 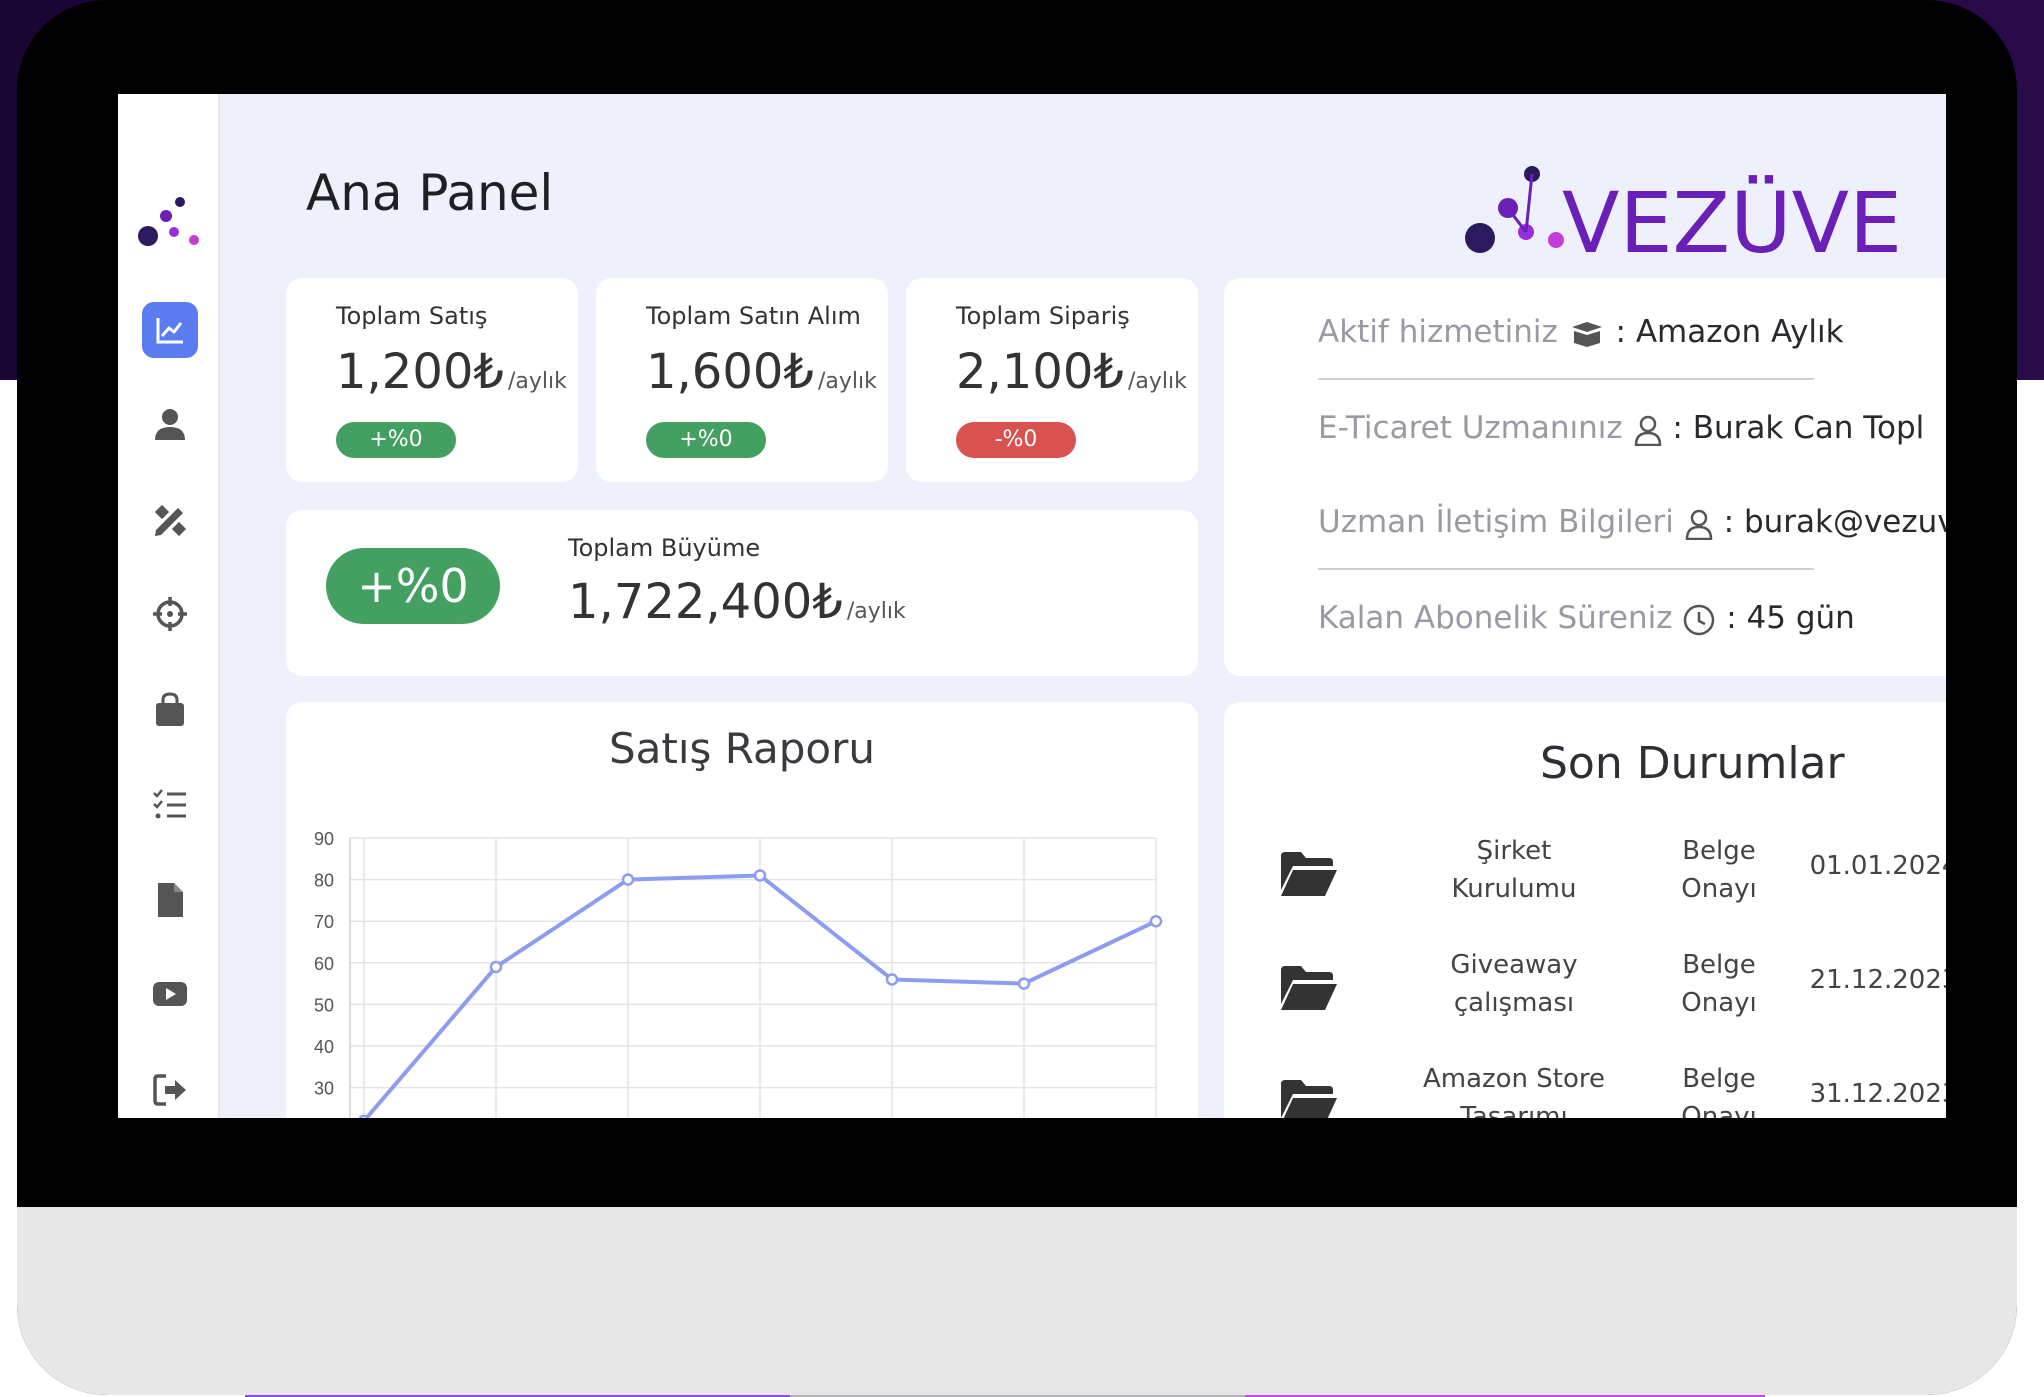 What do you see at coordinates (412, 316) in the screenshot?
I see `stat-label: Toplam Satış` at bounding box center [412, 316].